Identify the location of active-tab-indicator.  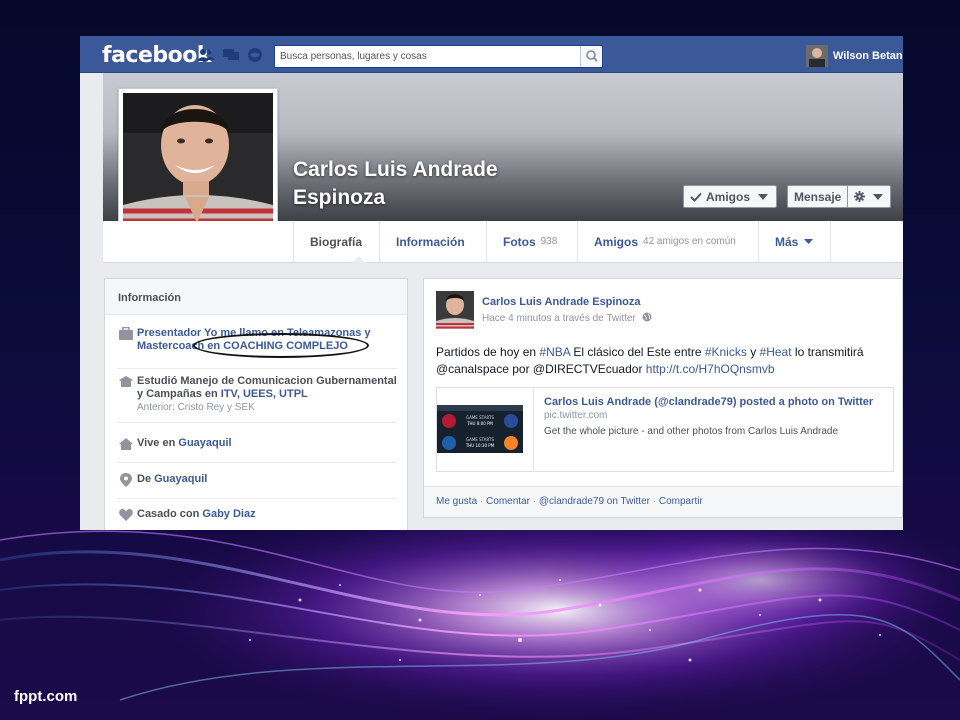
(359, 259).